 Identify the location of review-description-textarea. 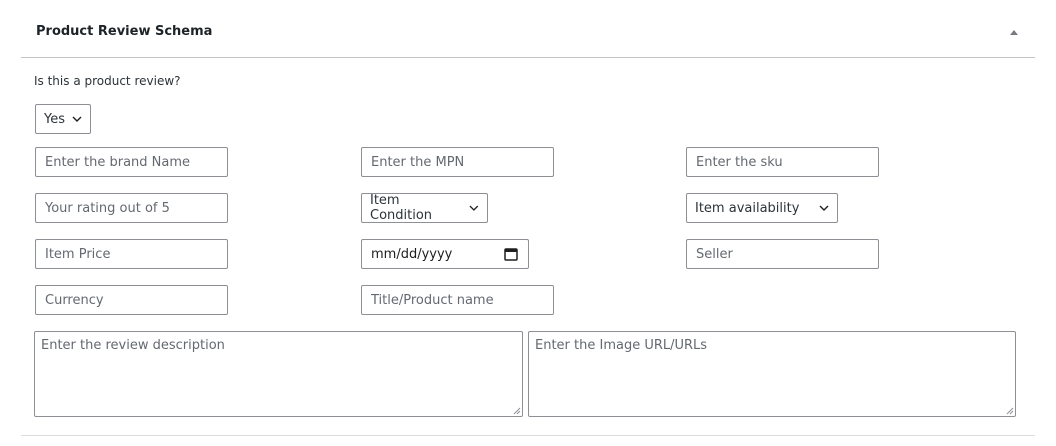
(278, 374).